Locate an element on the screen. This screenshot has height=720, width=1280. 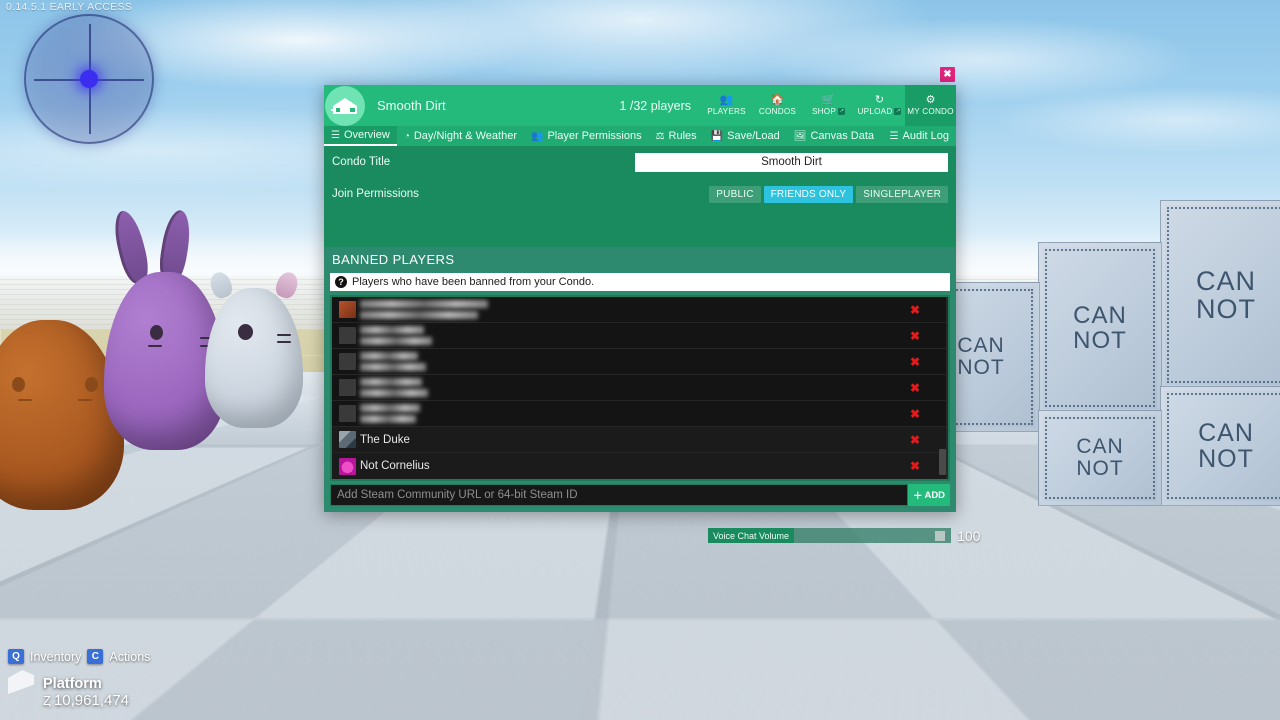
plush-cat-white is located at coordinates (254, 348).